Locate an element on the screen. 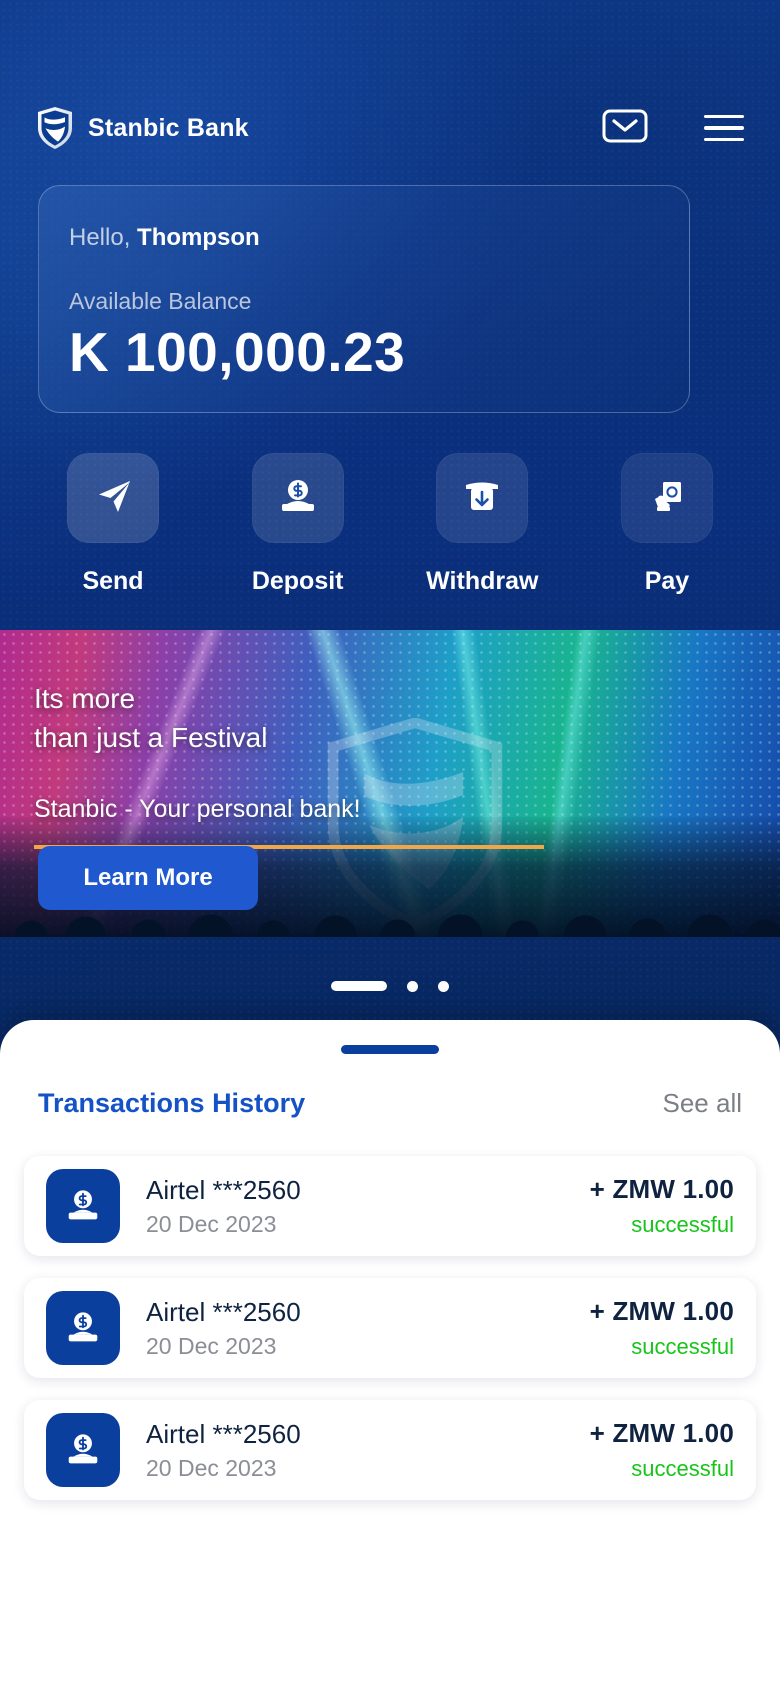 This screenshot has height=1688, width=780. user-name: Thompson is located at coordinates (198, 237).